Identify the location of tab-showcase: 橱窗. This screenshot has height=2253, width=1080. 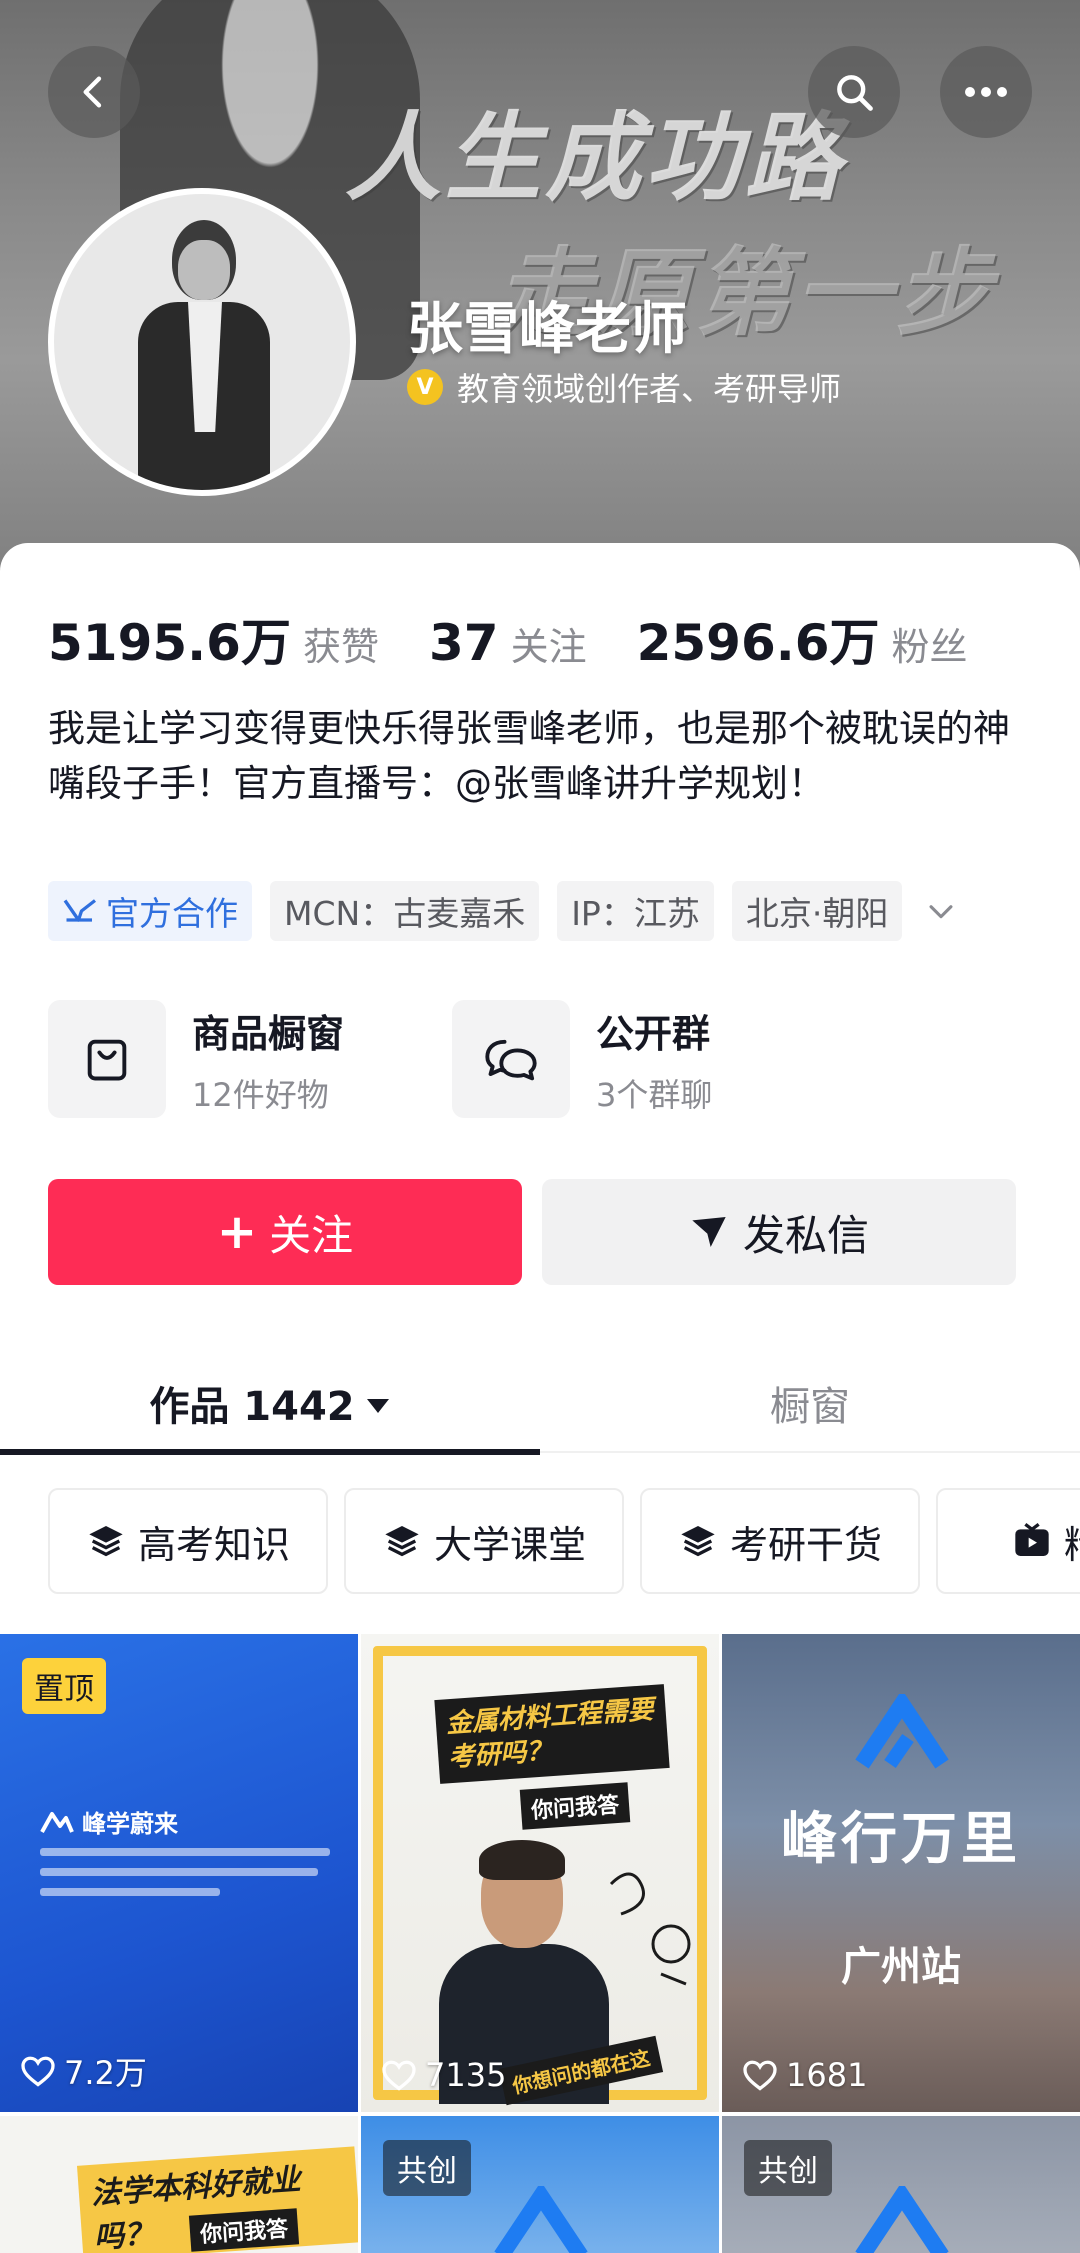
(810, 1403).